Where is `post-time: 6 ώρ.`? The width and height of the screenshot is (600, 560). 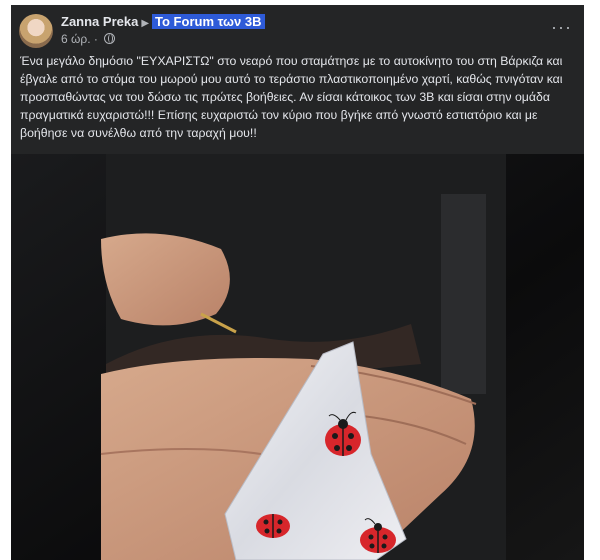 post-time: 6 ώρ. is located at coordinates (76, 39).